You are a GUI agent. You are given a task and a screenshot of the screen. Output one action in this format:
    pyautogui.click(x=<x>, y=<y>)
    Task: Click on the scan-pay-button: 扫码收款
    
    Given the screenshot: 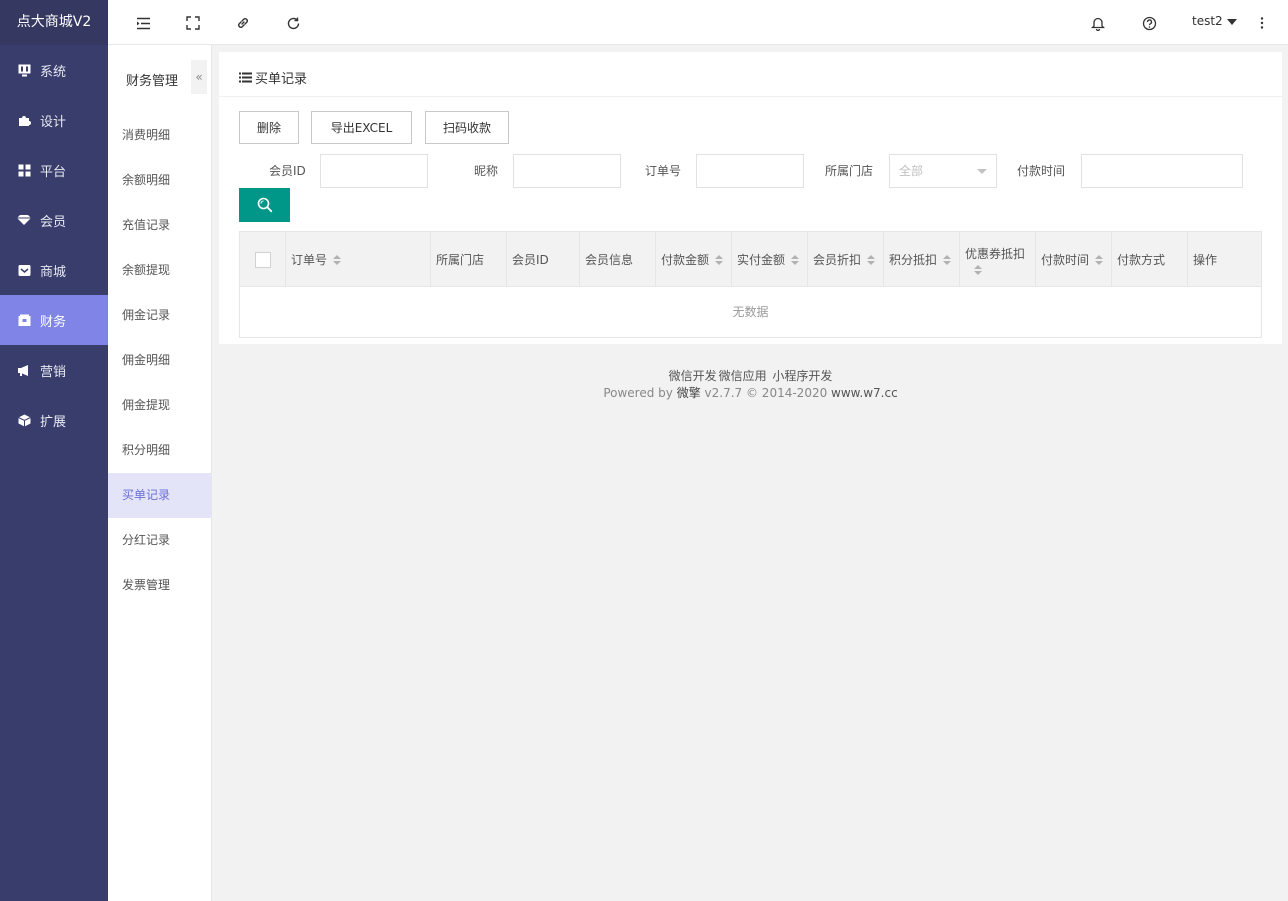 What is the action you would take?
    pyautogui.click(x=467, y=127)
    